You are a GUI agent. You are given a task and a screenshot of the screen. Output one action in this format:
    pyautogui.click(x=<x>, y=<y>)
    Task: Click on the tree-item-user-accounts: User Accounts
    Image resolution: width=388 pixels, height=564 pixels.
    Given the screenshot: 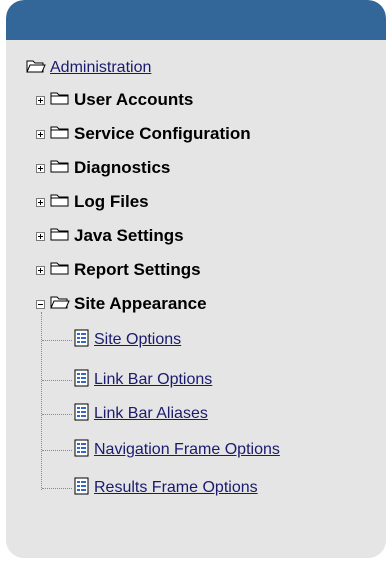 What is the action you would take?
    pyautogui.click(x=114, y=100)
    